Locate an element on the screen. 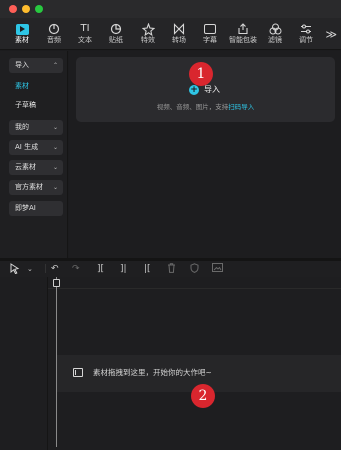 The width and height of the screenshot is (341, 450). tab-label: 字幕 is located at coordinates (210, 40).